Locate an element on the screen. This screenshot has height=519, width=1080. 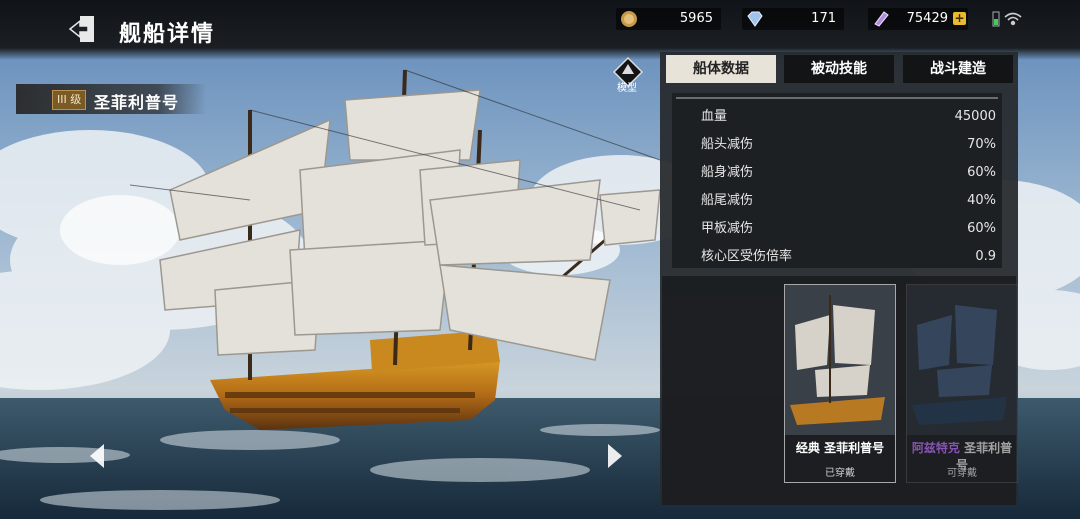
stat-label: 船身减伤 is located at coordinates (727, 172).